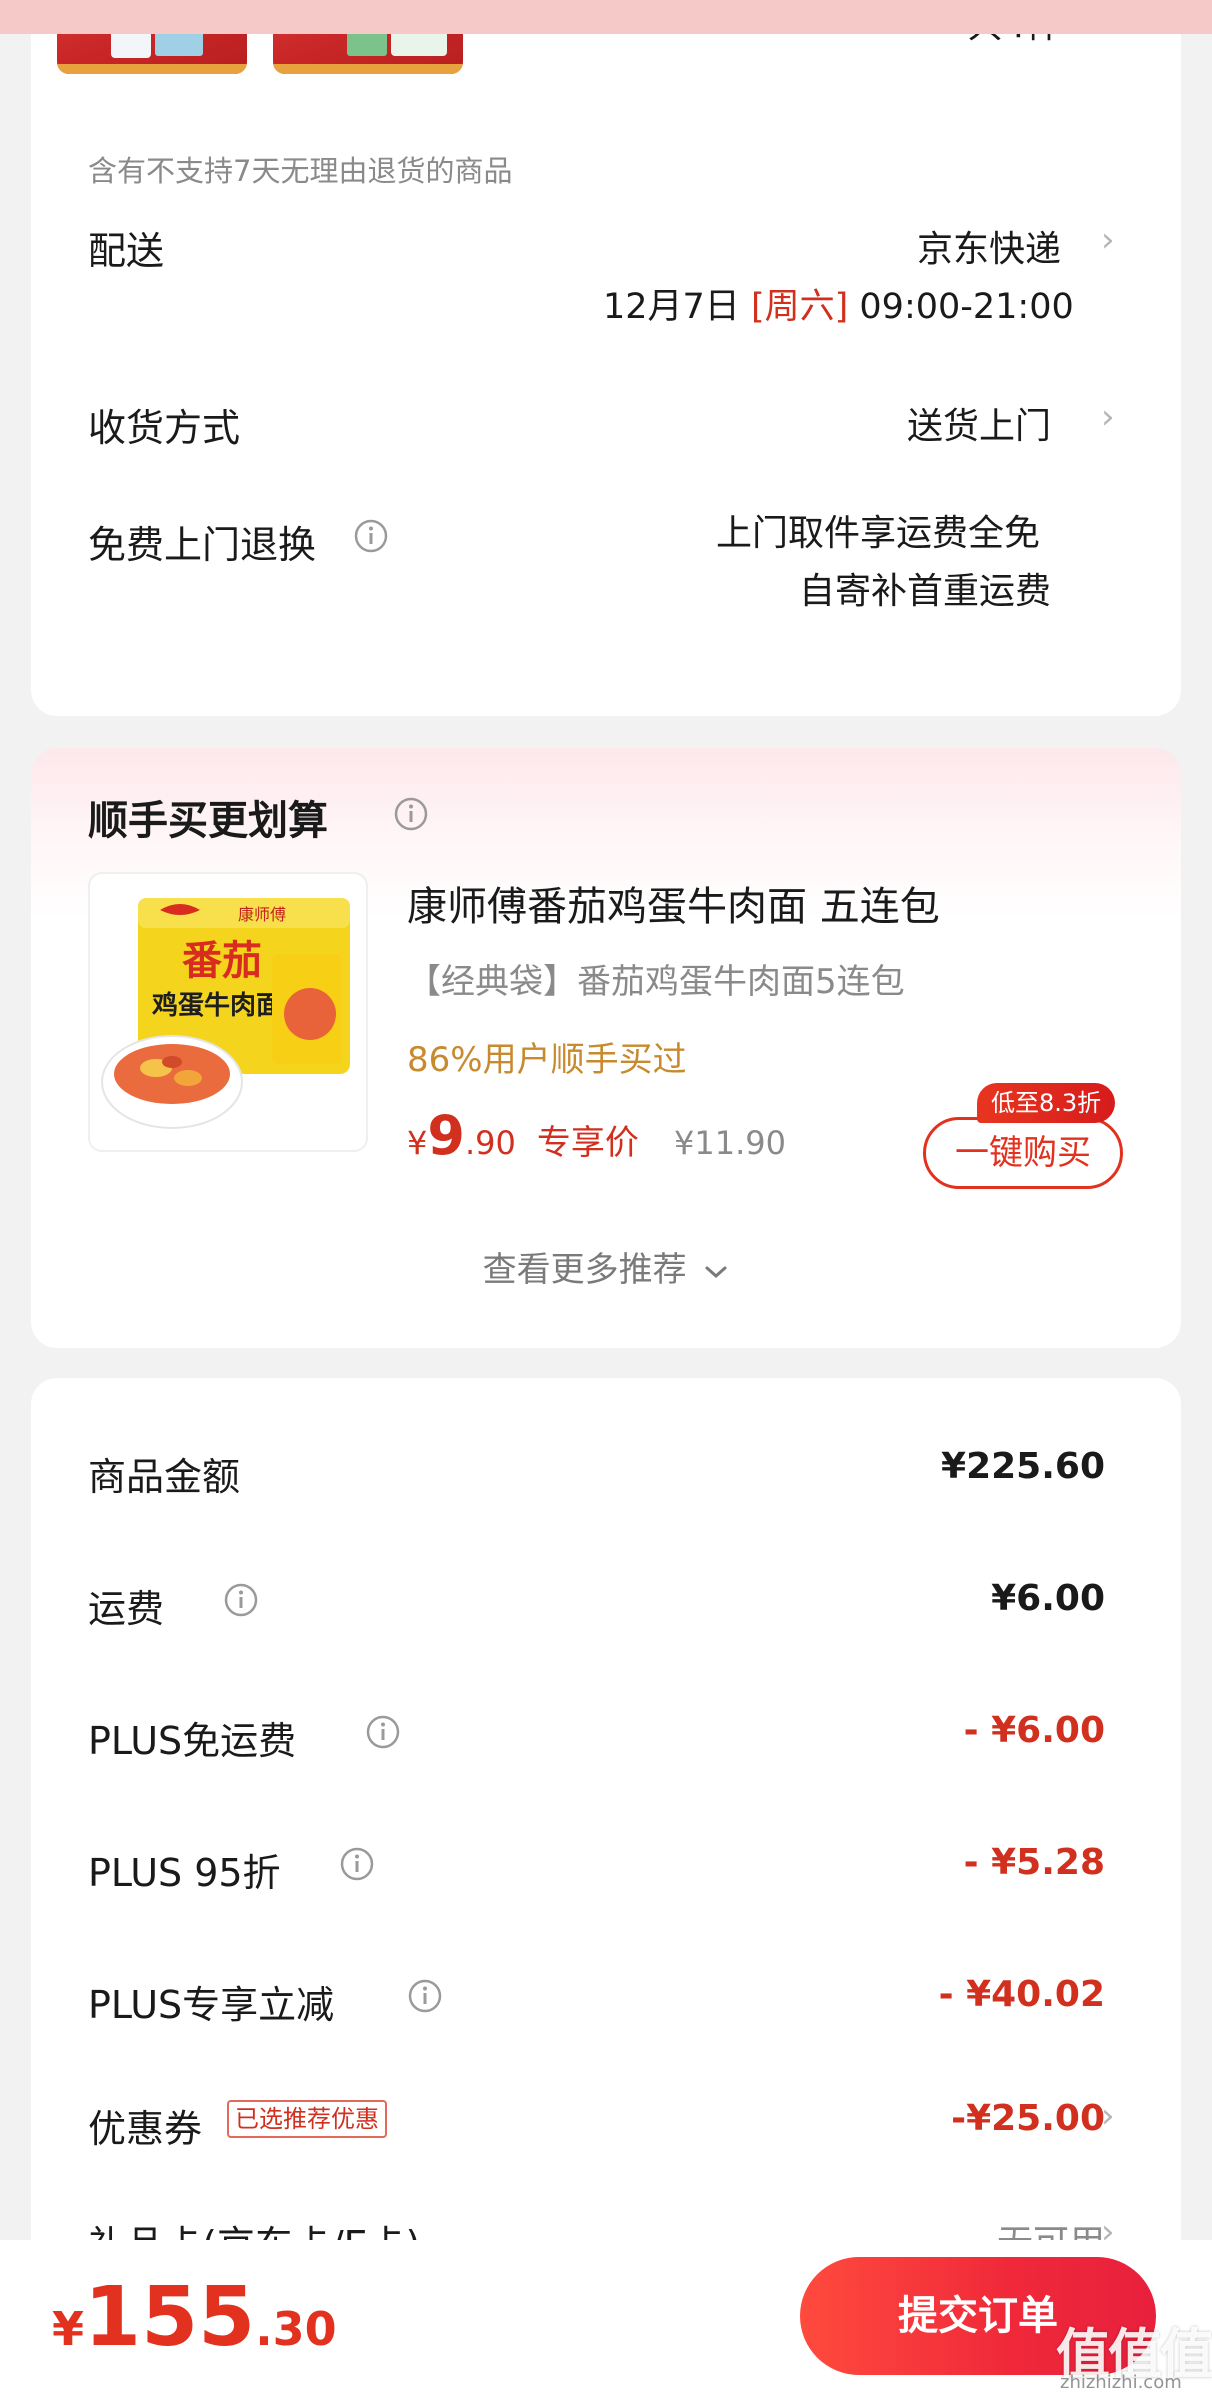 Image resolution: width=1212 pixels, height=2394 pixels. I want to click on summary-value-coupon: -¥25.00, so click(1028, 2118).